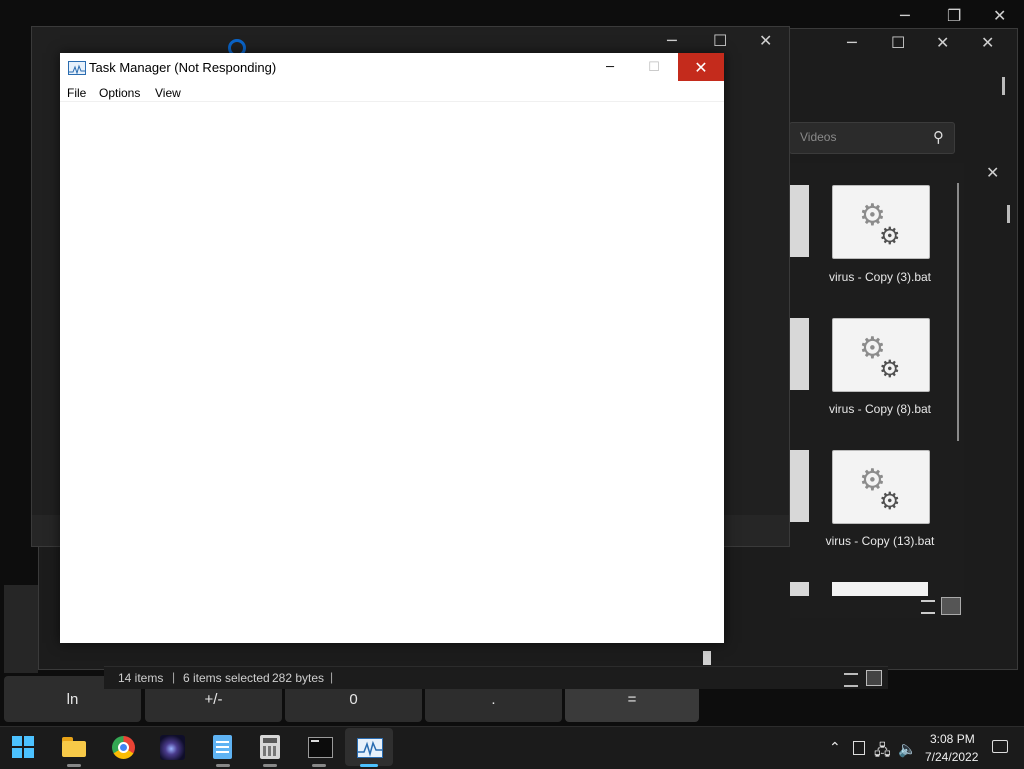 This screenshot has width=1024, height=769. Describe the element at coordinates (21, 629) in the screenshot. I see `calc-side-strip` at that location.